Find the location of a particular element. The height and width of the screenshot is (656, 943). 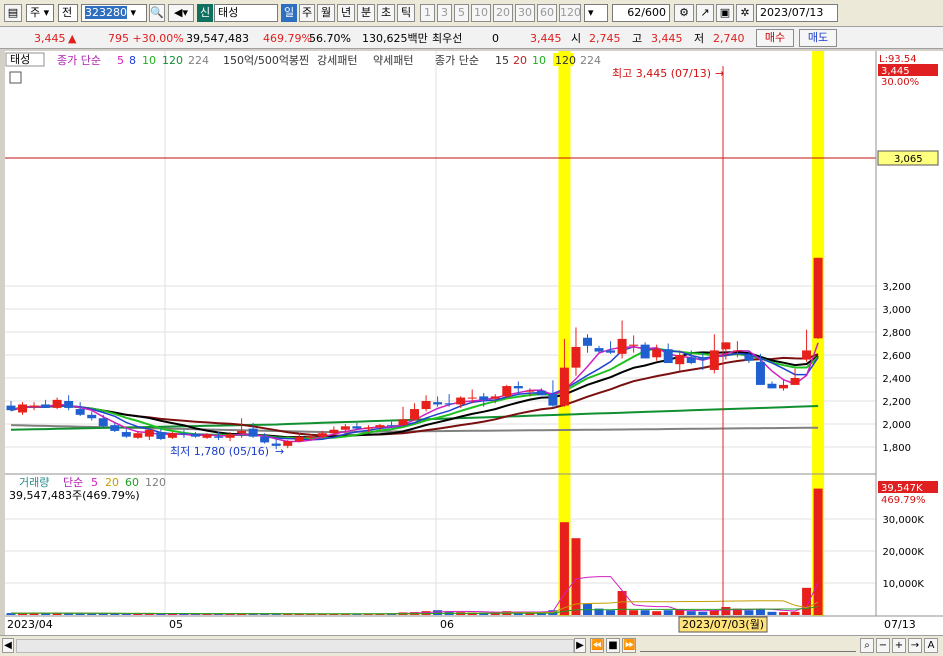

move-icon: → is located at coordinates (915, 645).